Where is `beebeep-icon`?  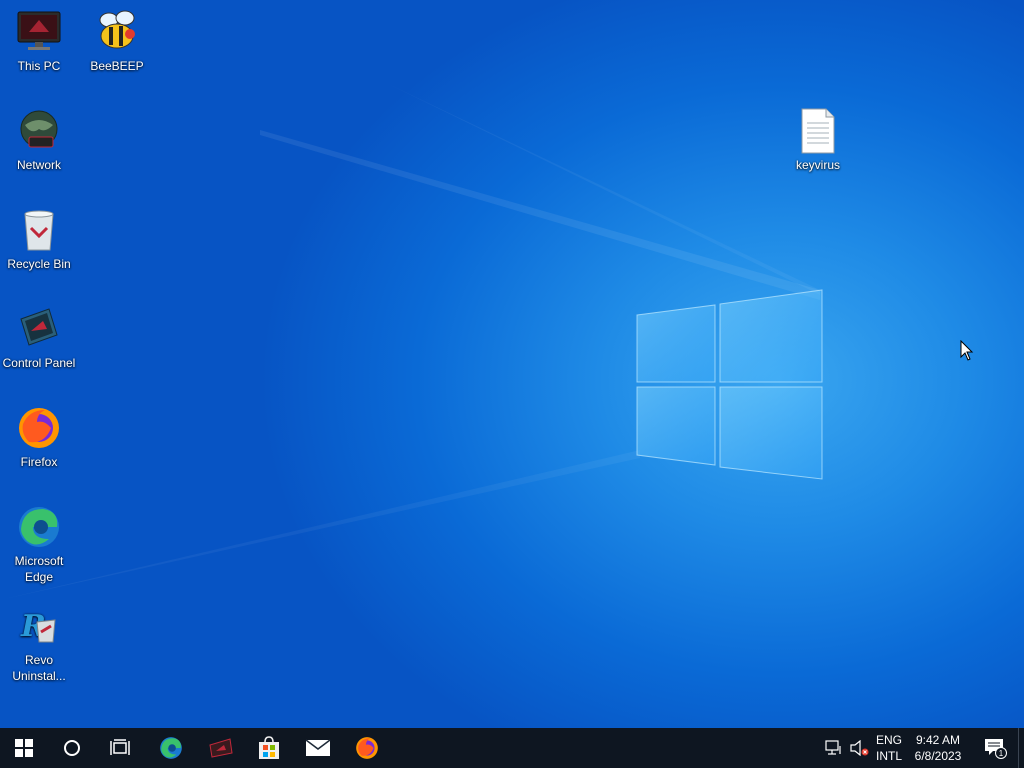
beebeep-icon is located at coordinates (117, 29).